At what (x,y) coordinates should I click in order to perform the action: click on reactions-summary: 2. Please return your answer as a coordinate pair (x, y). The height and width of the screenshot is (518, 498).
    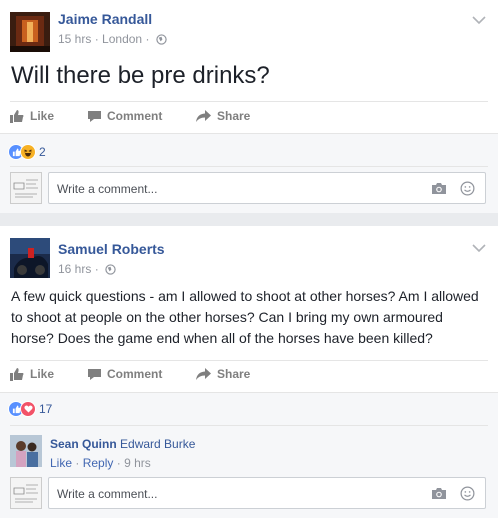
    Looking at the image, I should click on (27, 152).